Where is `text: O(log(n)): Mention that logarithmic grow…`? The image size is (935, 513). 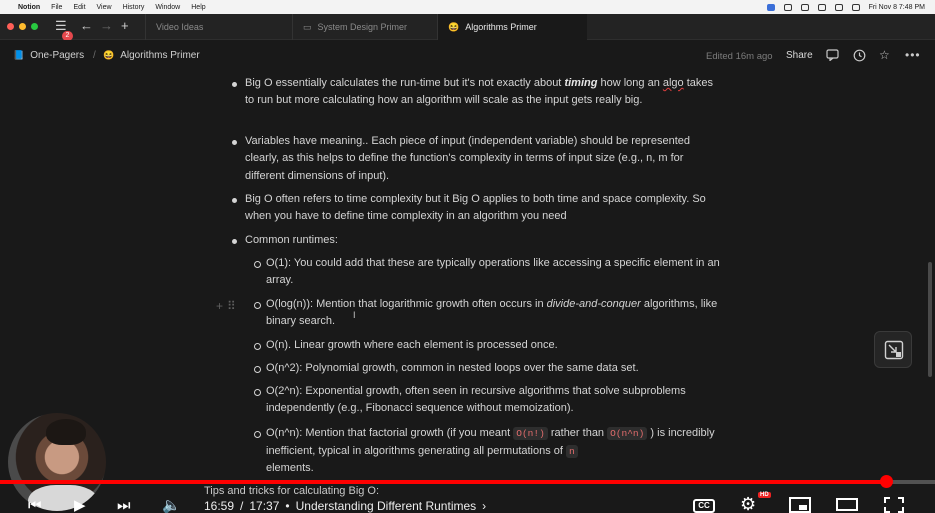 text: O(log(n)): Mention that logarithmic grow… is located at coordinates (406, 304).